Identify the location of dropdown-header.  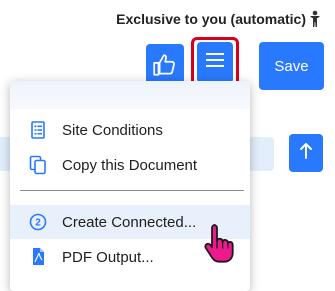
(130, 95).